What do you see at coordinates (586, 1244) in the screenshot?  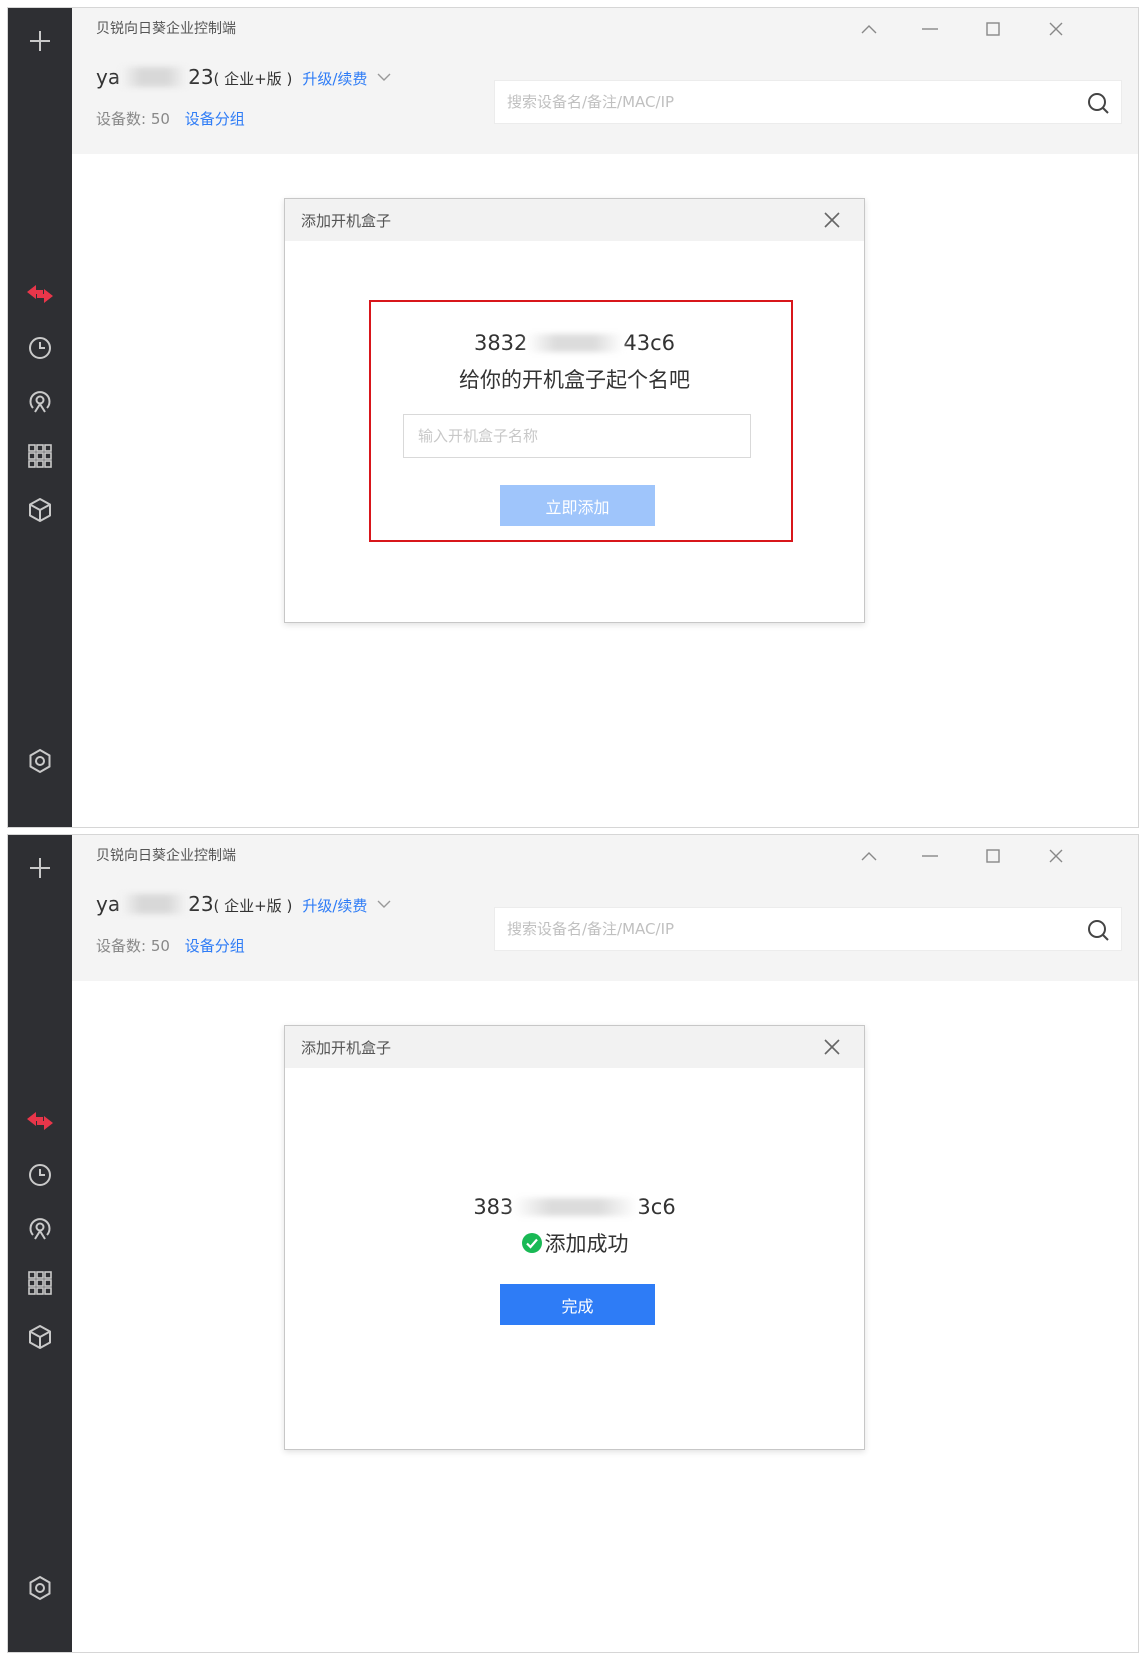 I see `success-text: 添加成功` at bounding box center [586, 1244].